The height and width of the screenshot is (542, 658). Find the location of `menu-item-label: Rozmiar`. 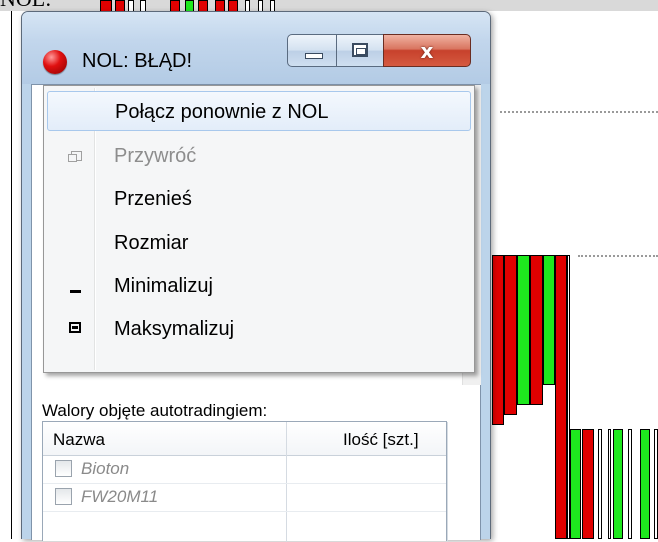

menu-item-label: Rozmiar is located at coordinates (151, 243).